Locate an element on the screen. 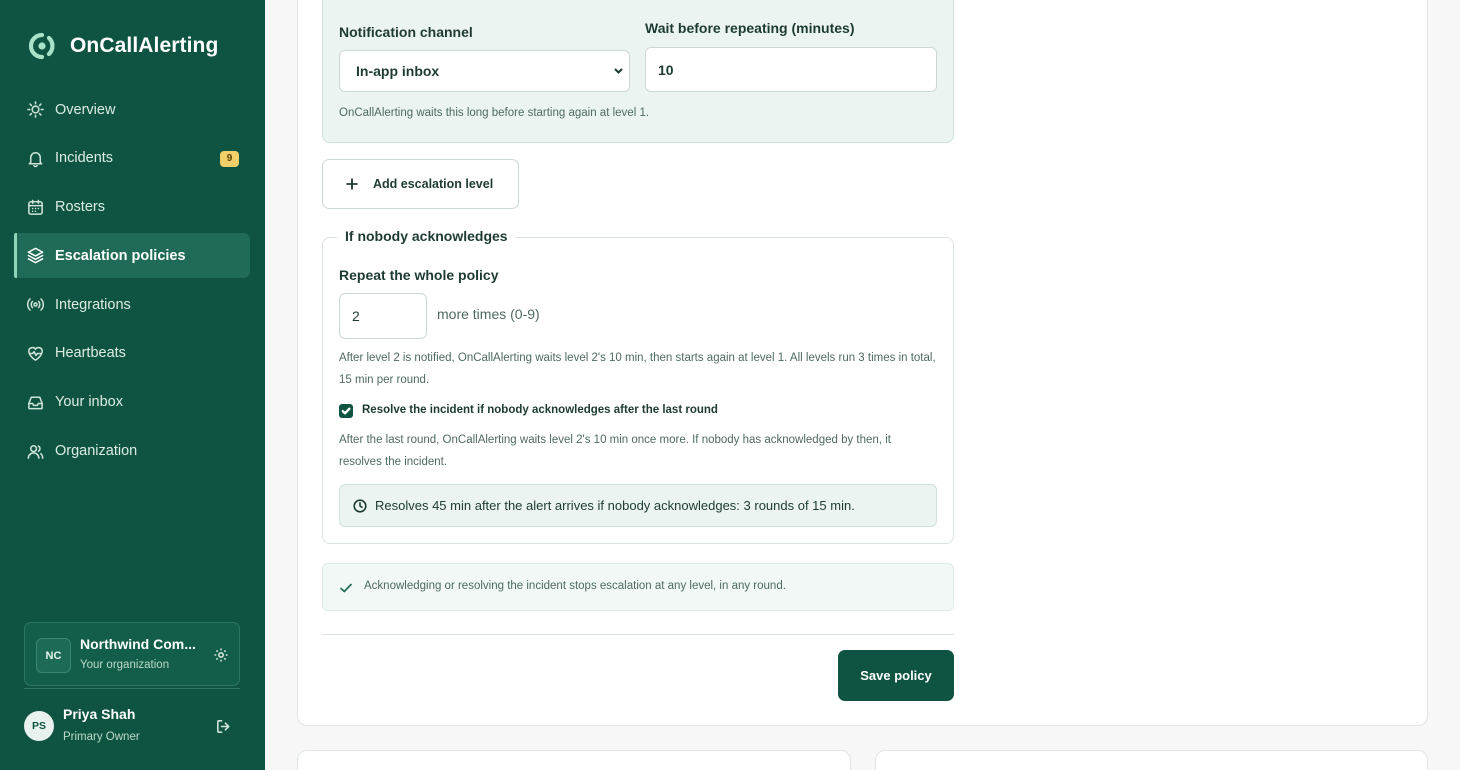 The height and width of the screenshot is (770, 1460). chevron-down-icon is located at coordinates (619, 71).